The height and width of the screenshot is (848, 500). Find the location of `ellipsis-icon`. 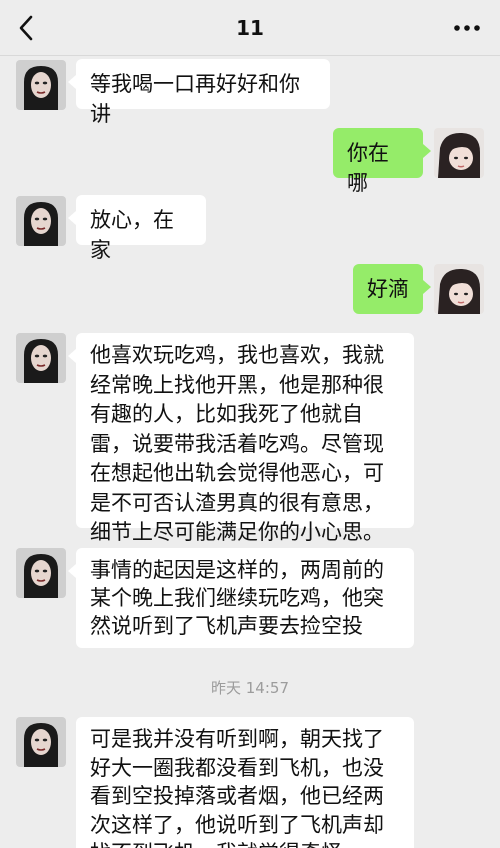

ellipsis-icon is located at coordinates (467, 28).